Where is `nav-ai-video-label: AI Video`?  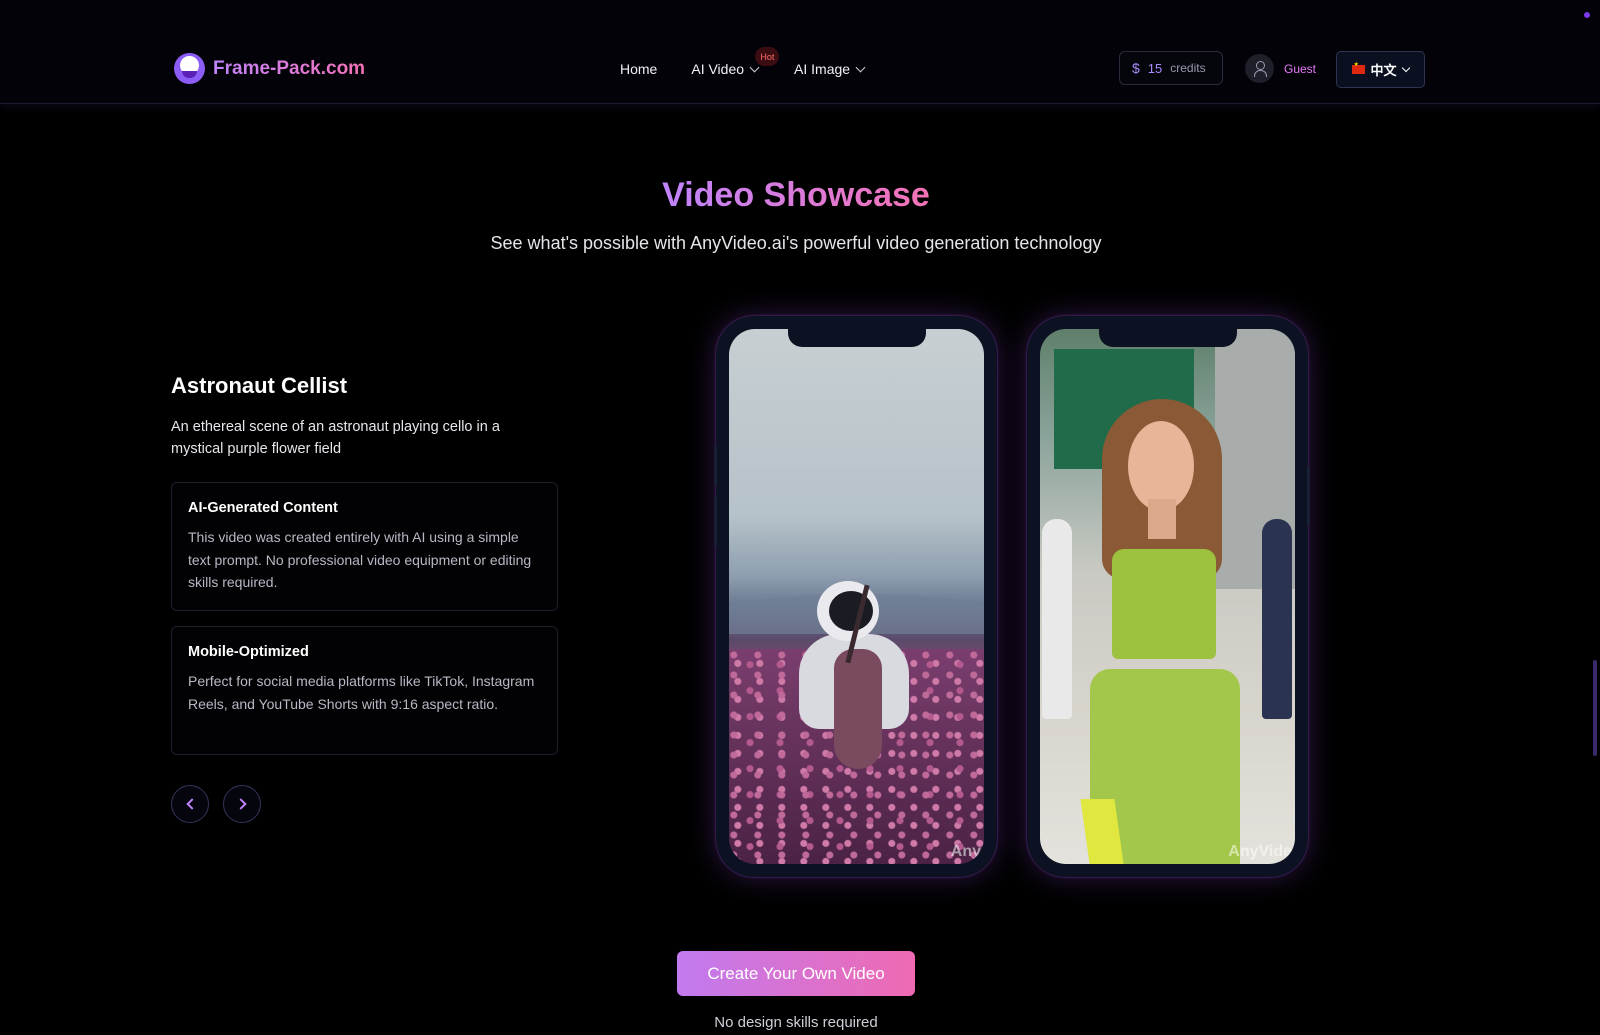
nav-ai-video-label: AI Video is located at coordinates (718, 69).